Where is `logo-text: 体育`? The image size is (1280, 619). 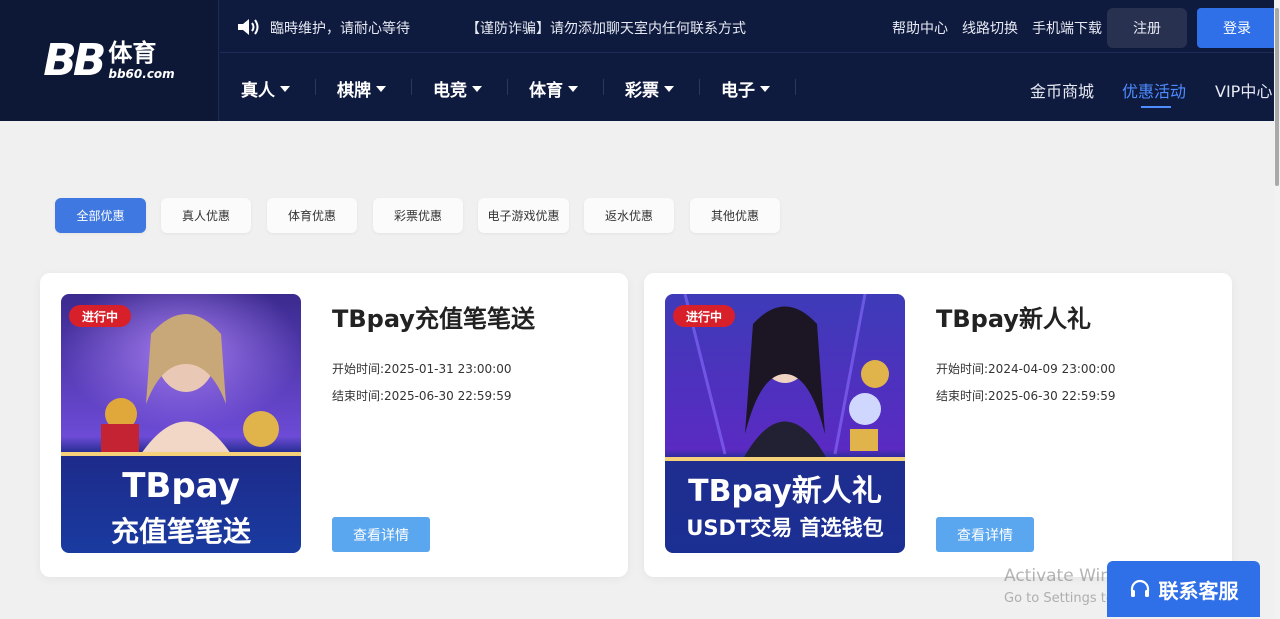
logo-text: 体育 is located at coordinates (132, 53).